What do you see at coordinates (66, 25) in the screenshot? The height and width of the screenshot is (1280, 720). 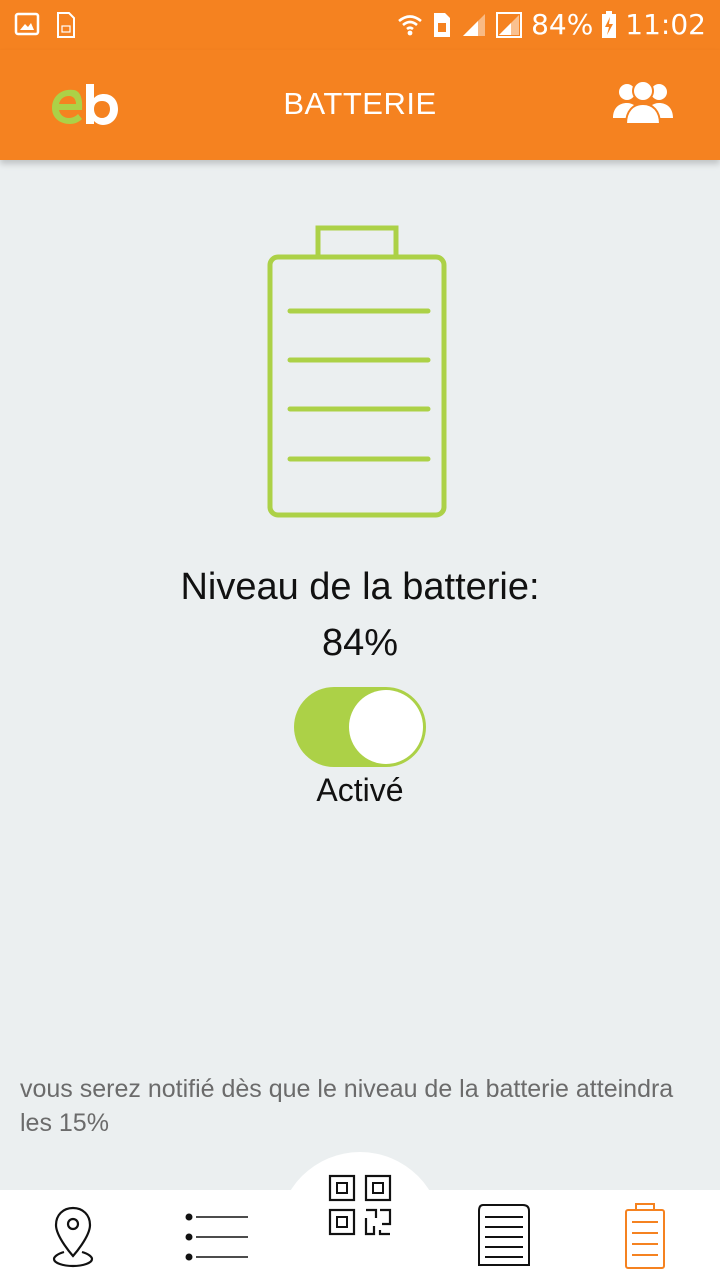 I see `sim-notification-icon` at bounding box center [66, 25].